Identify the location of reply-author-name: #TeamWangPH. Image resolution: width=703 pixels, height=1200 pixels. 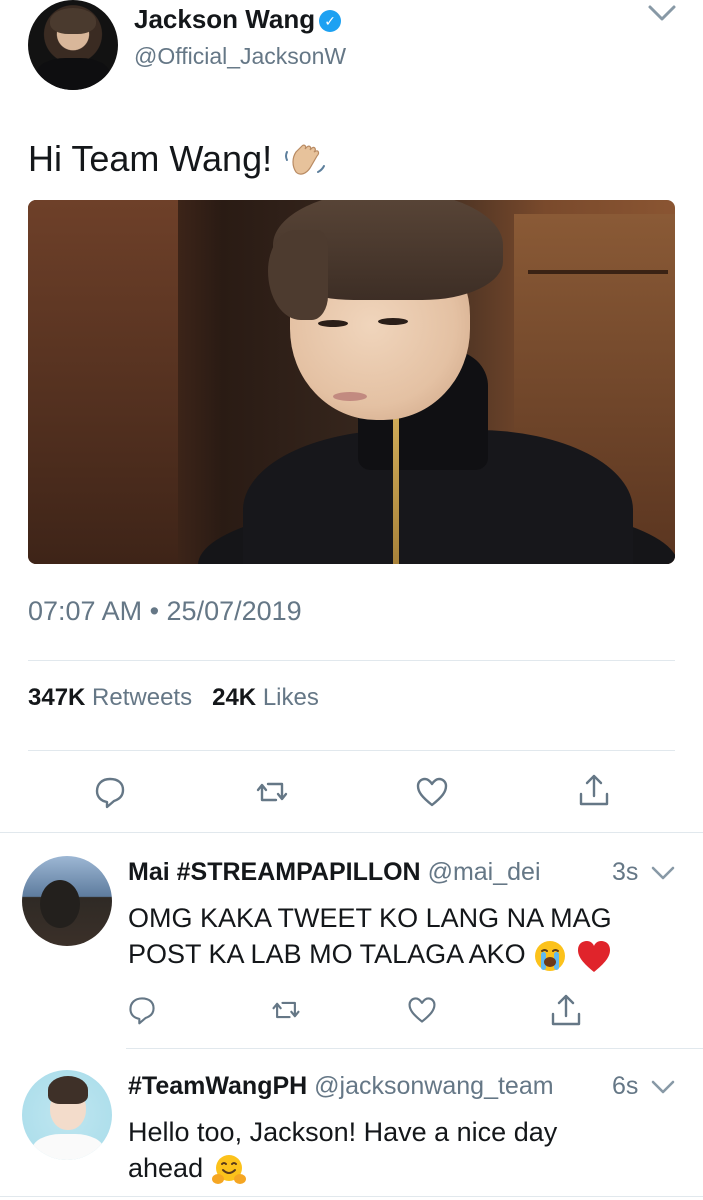
(218, 1086).